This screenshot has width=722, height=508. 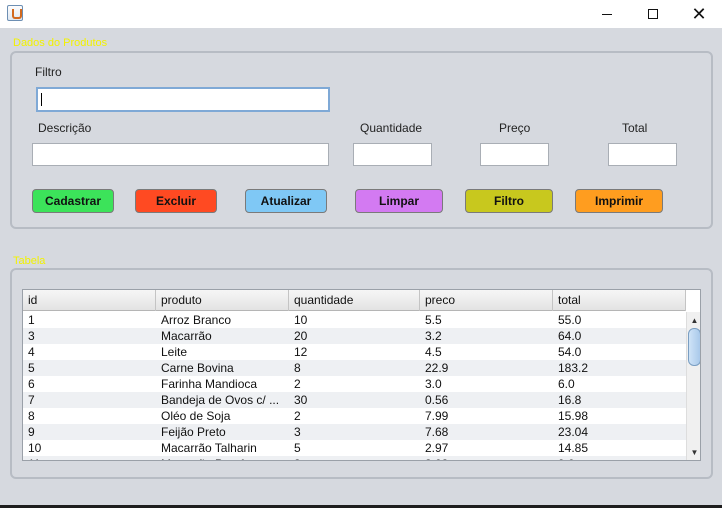 I want to click on table-cell-produto: Arroz Branco, so click(x=196, y=320).